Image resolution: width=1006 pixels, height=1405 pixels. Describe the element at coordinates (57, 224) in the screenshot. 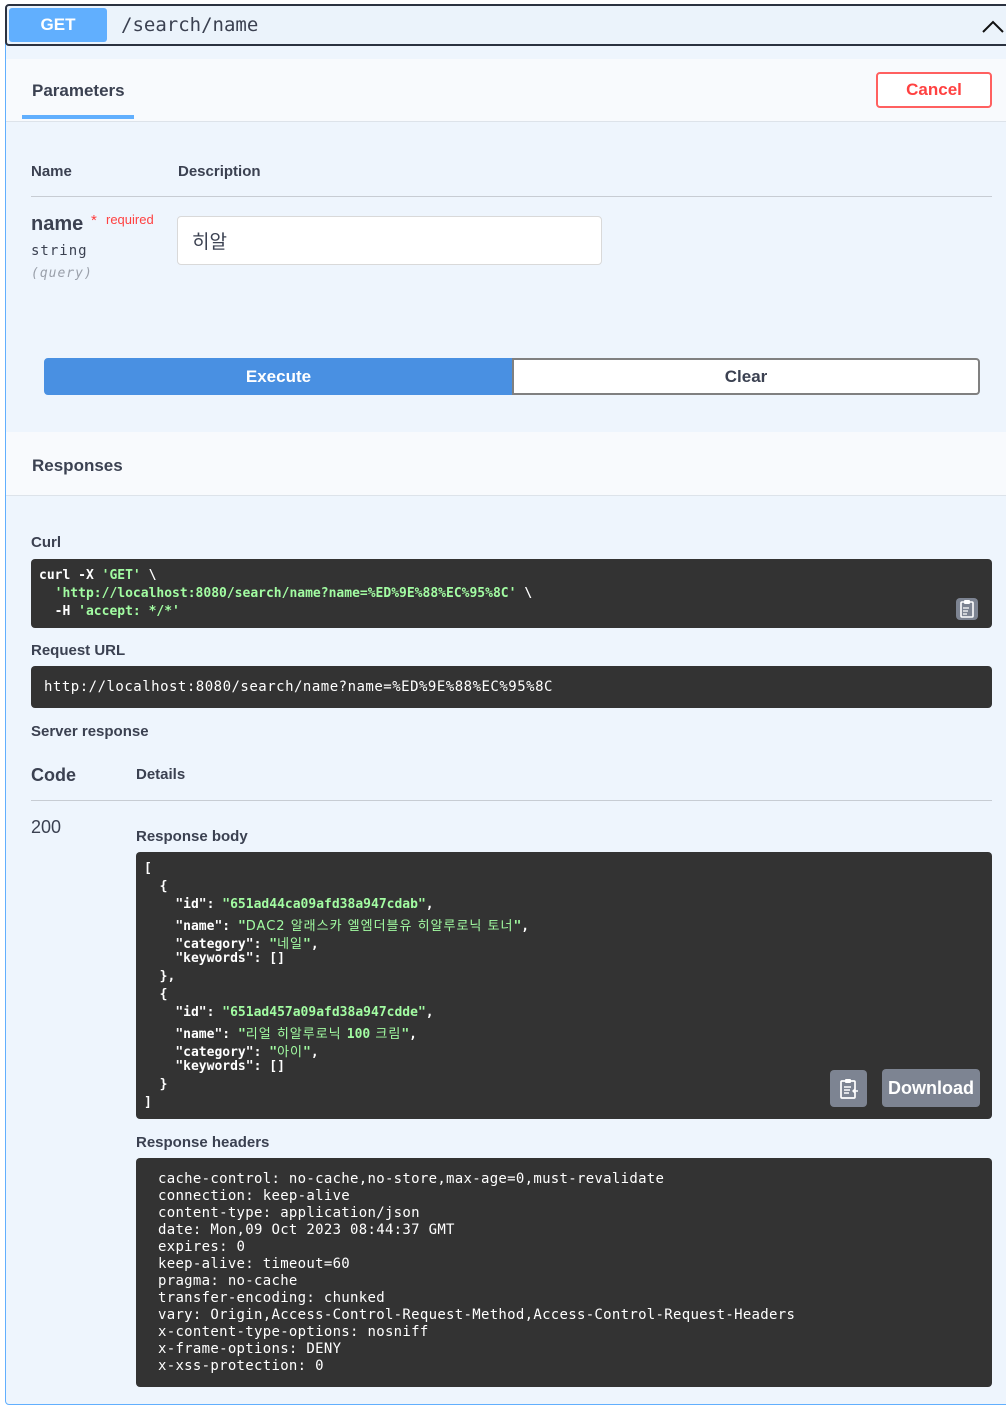

I see `param-name: name` at that location.